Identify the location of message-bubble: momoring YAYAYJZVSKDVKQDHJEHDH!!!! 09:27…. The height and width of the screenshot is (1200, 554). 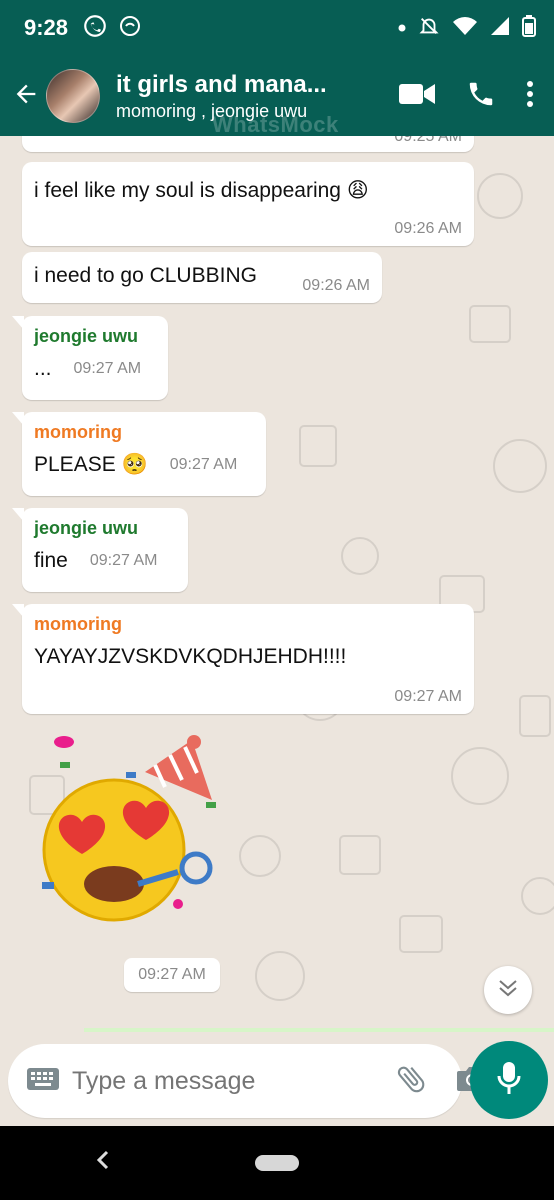
(243, 659).